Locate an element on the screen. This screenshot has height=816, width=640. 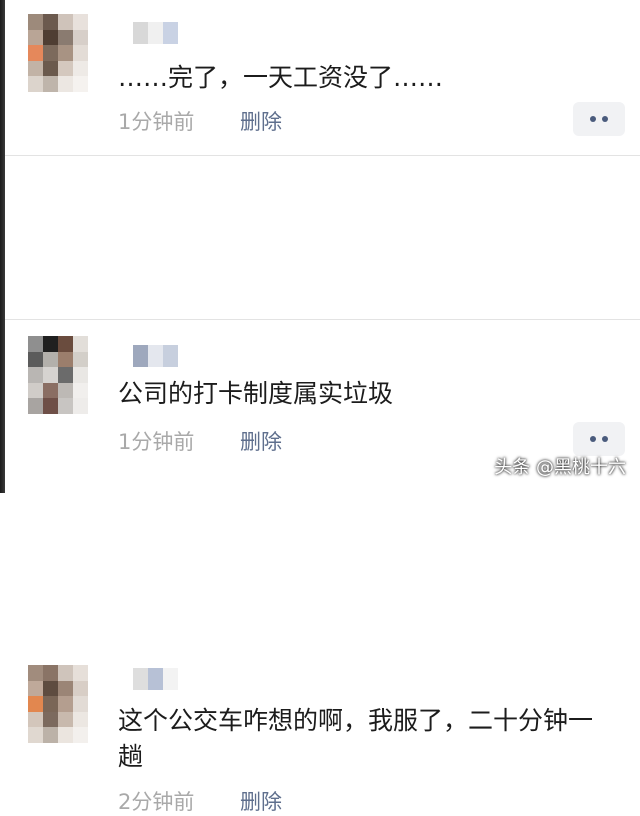
more-options-button is located at coordinates (599, 119).